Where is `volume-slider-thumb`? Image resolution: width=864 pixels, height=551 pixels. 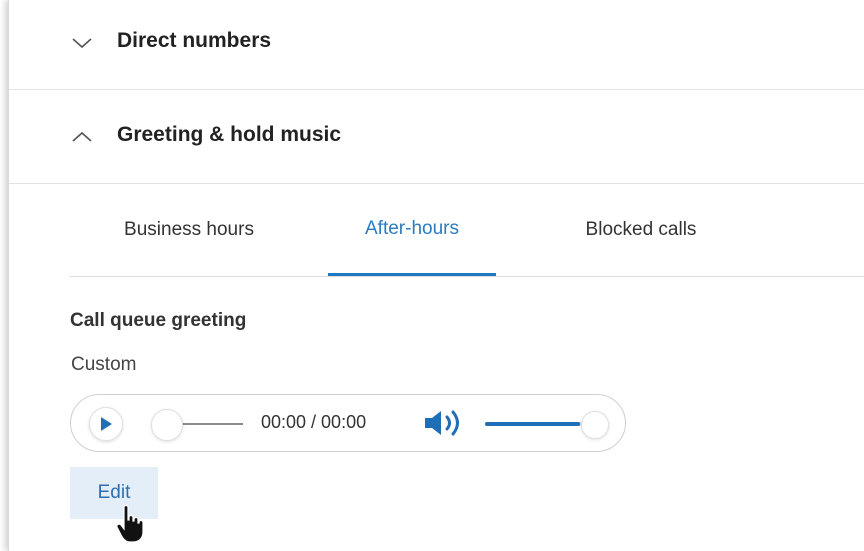 volume-slider-thumb is located at coordinates (595, 425).